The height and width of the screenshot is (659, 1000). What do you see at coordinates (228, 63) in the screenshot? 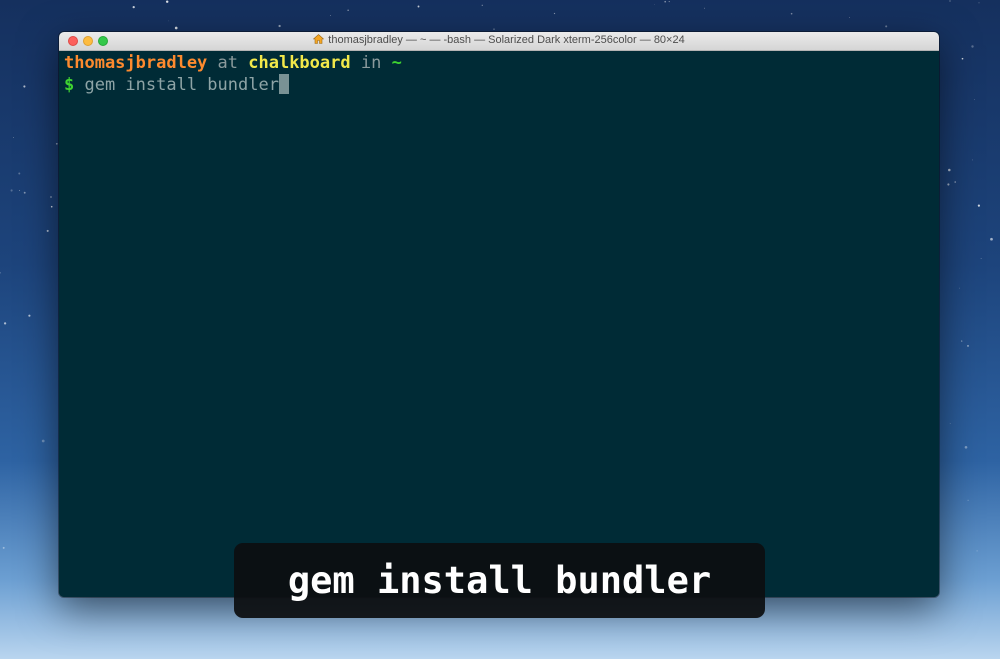
I see `prompt-at: at` at bounding box center [228, 63].